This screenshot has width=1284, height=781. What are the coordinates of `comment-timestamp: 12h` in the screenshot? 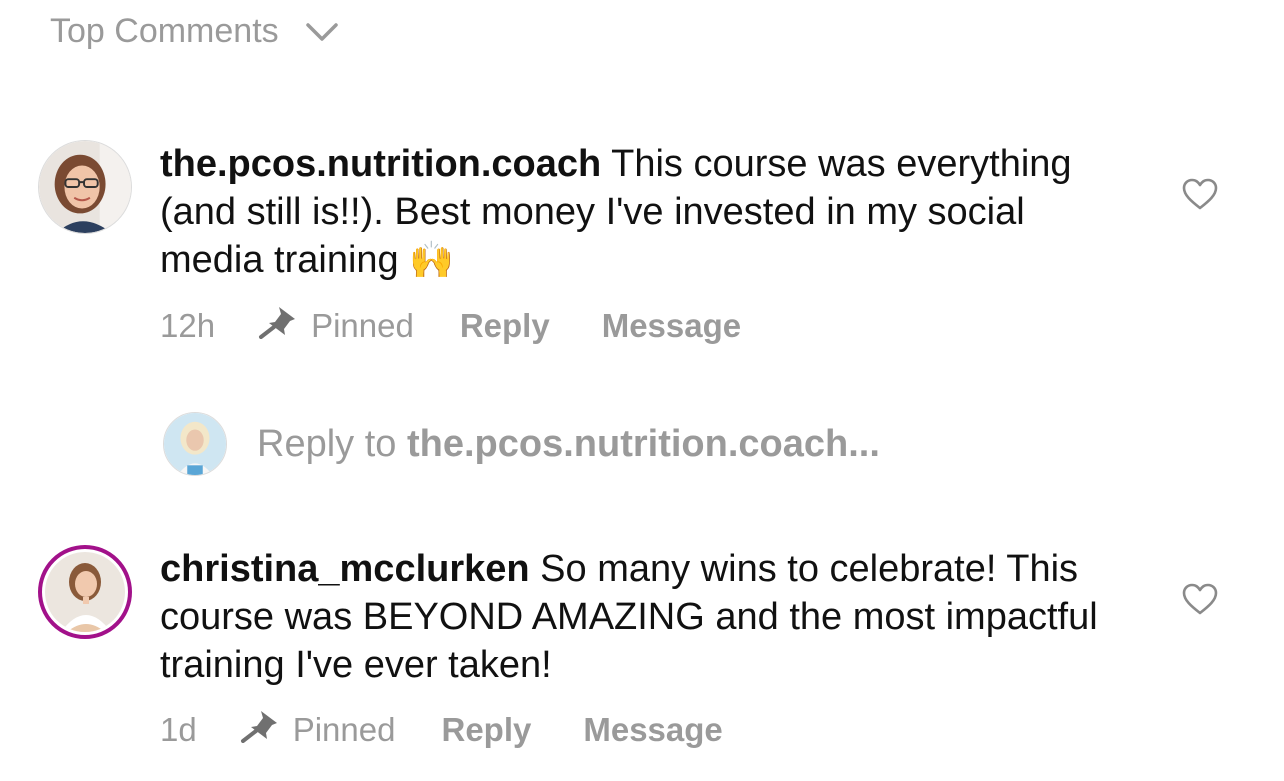 It's located at (187, 326).